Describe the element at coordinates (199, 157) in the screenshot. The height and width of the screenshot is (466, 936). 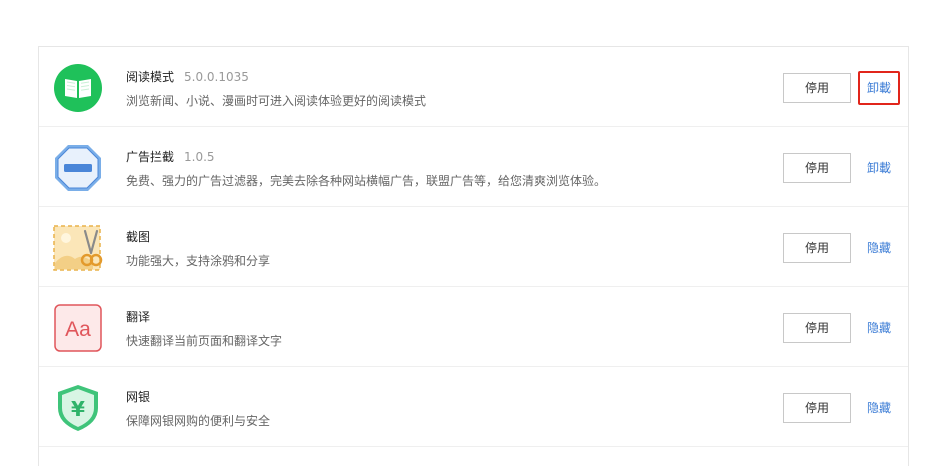
I see `extension-version: 1.0.5` at that location.